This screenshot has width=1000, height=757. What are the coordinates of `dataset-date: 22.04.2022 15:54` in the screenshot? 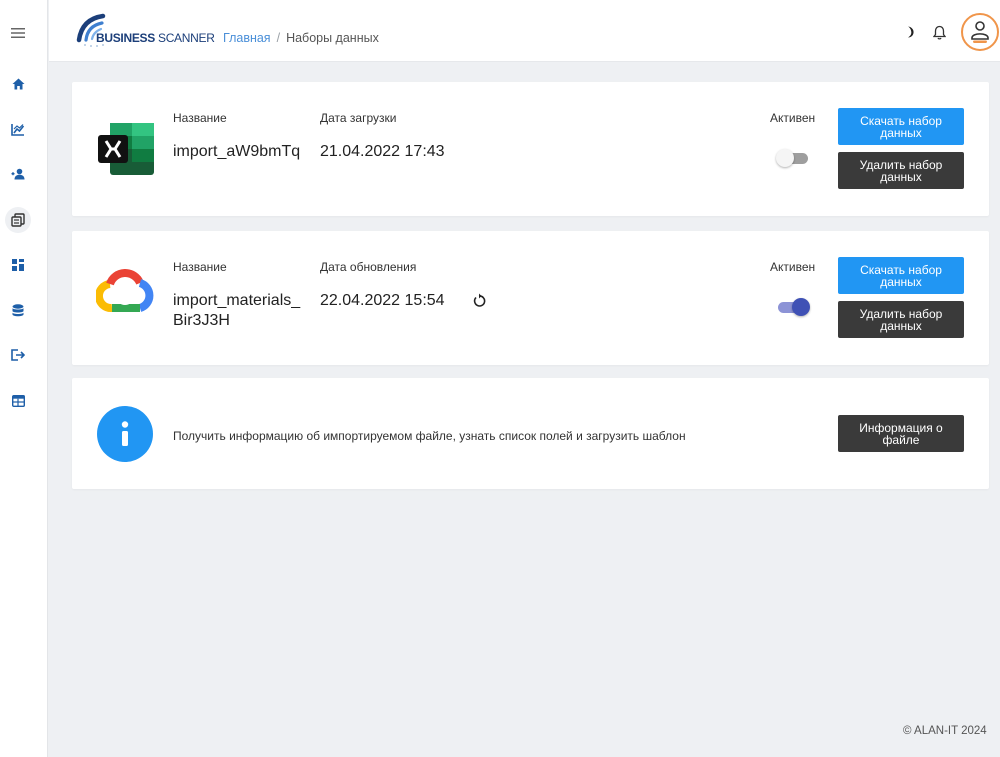 It's located at (382, 300).